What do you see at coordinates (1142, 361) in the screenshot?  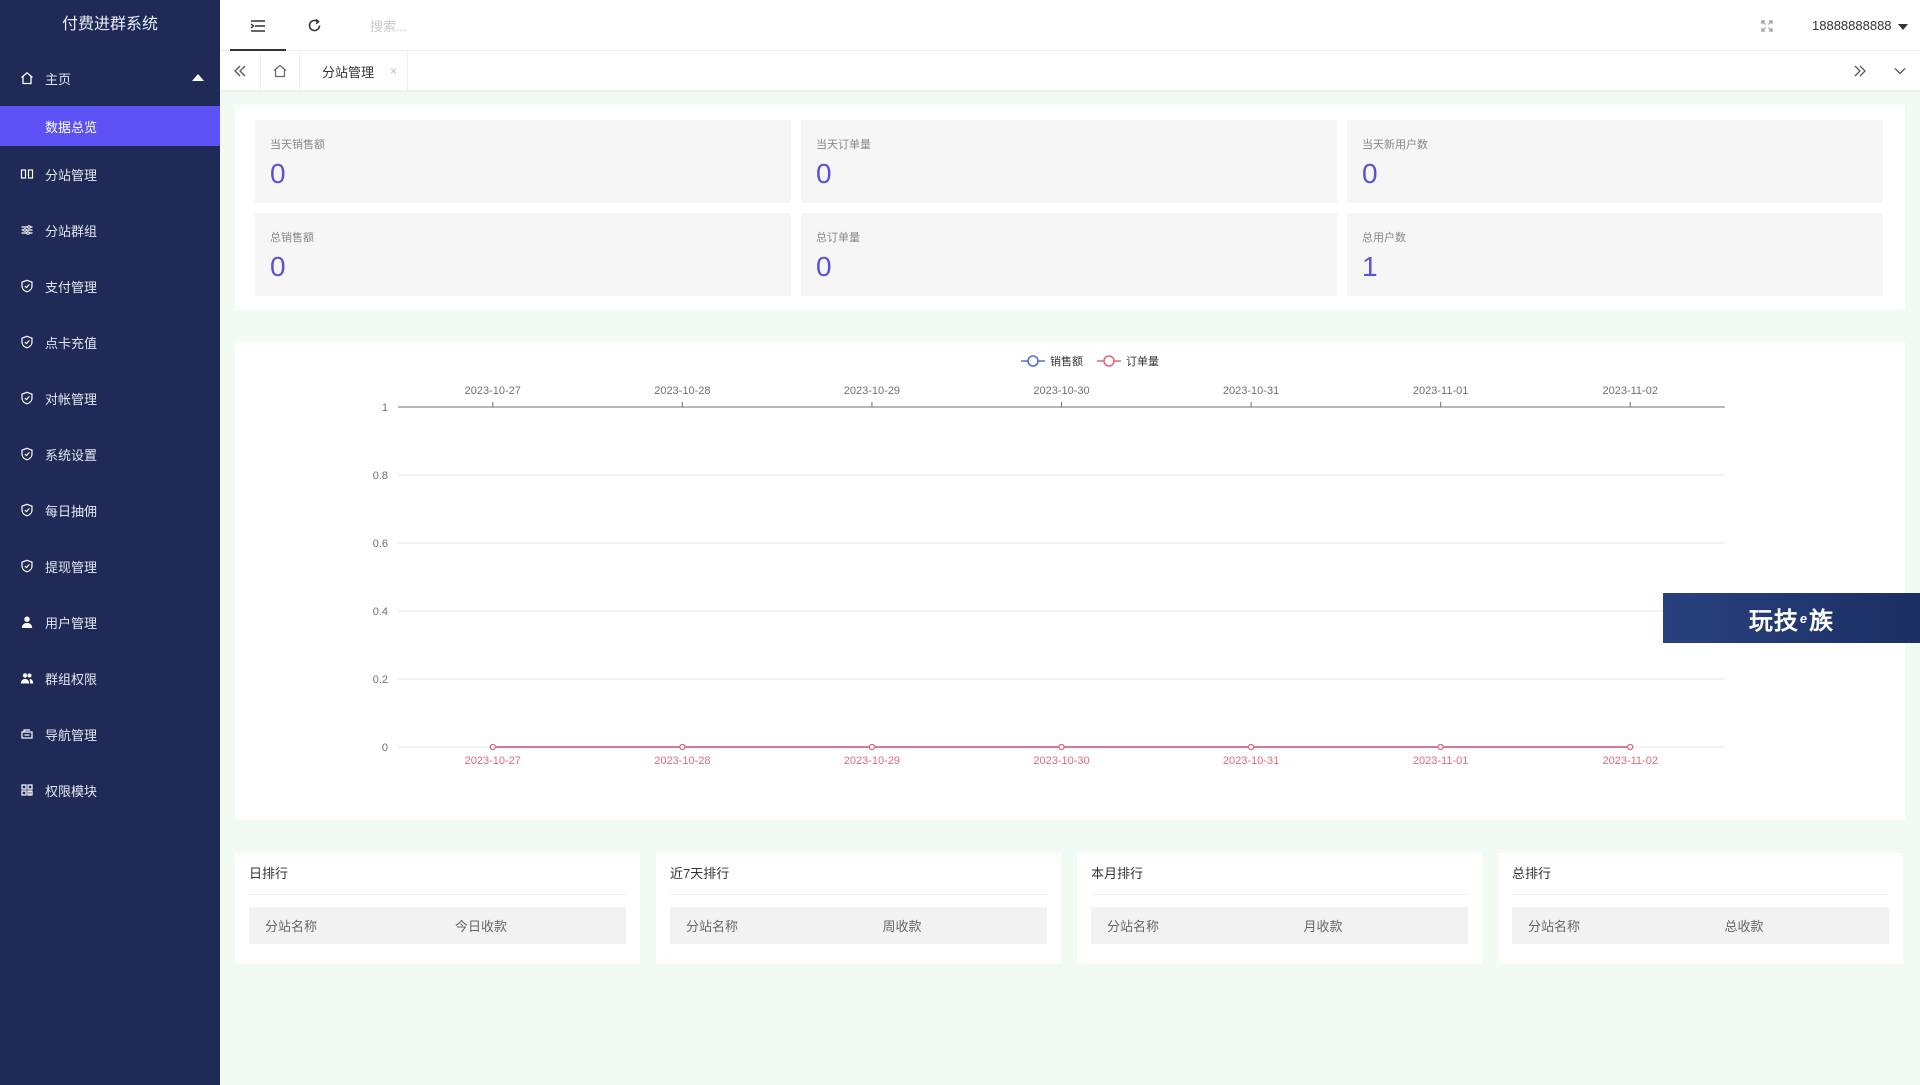 I see `legend-label: 订单量` at bounding box center [1142, 361].